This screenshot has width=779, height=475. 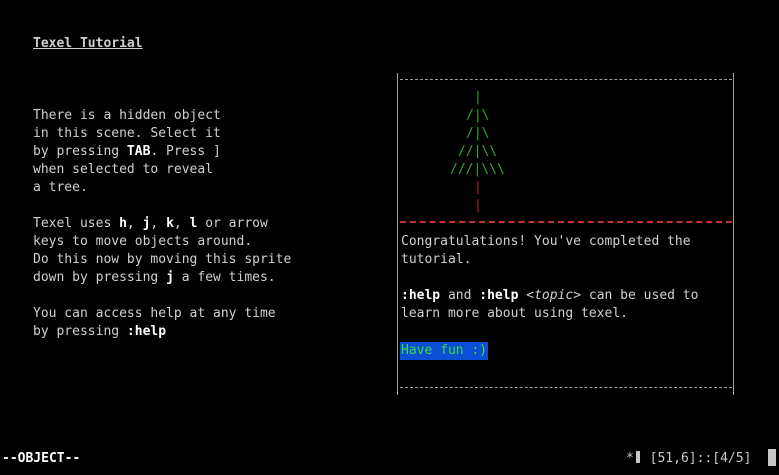 I want to click on have-fun-highlight: Have fun :), so click(x=444, y=351).